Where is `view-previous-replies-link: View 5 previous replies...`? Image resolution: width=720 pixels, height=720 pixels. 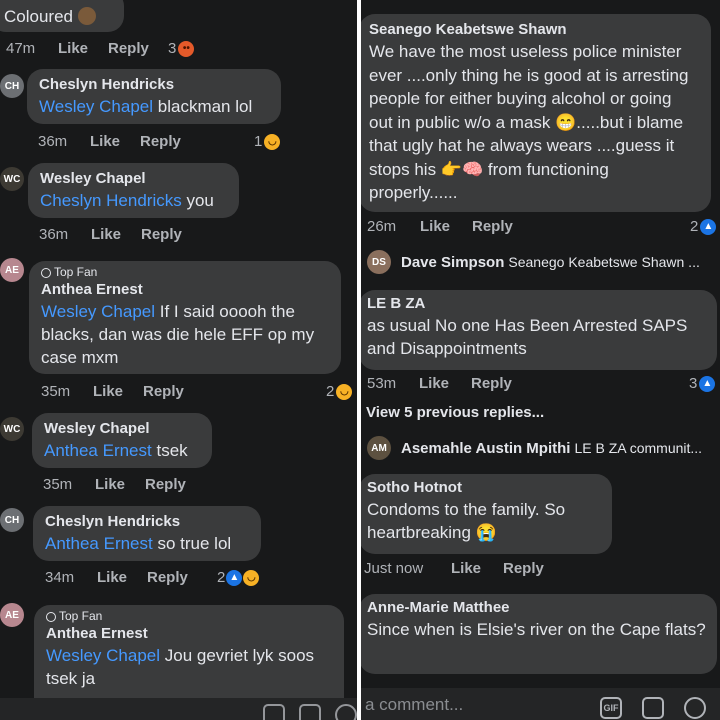 view-previous-replies-link: View 5 previous replies... is located at coordinates (455, 412).